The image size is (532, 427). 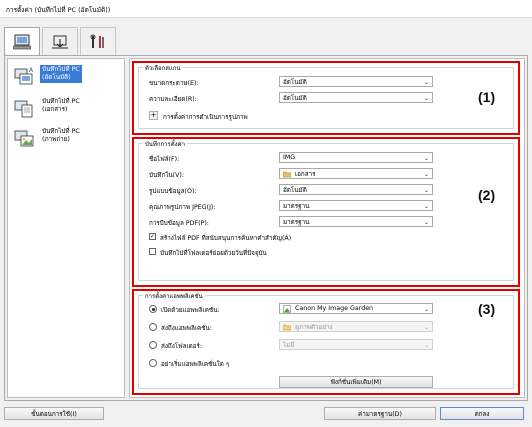 I want to click on group-title: บันทึกการตั้งค่า, so click(x=165, y=144).